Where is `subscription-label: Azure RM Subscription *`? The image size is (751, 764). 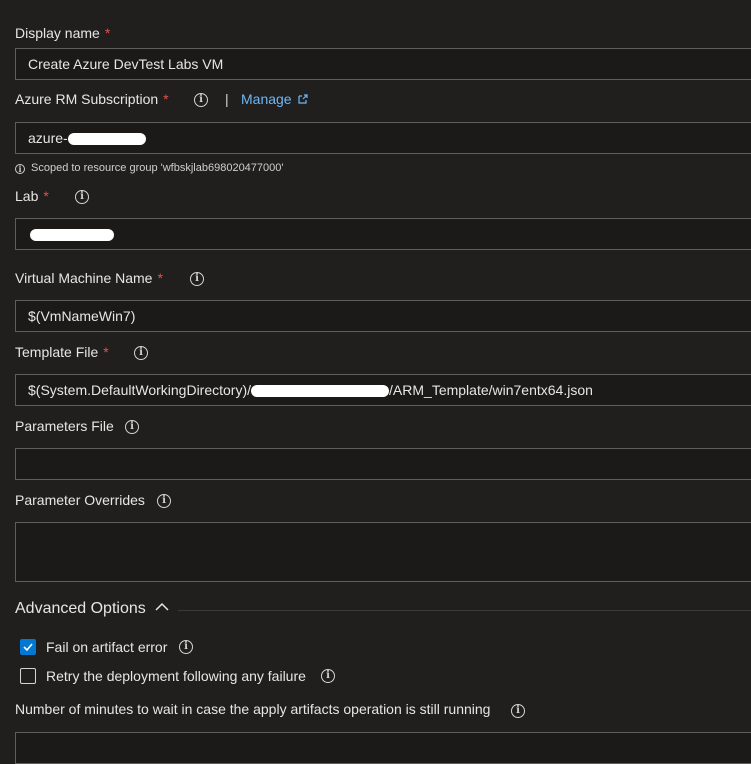
subscription-label: Azure RM Subscription * is located at coordinates (92, 99).